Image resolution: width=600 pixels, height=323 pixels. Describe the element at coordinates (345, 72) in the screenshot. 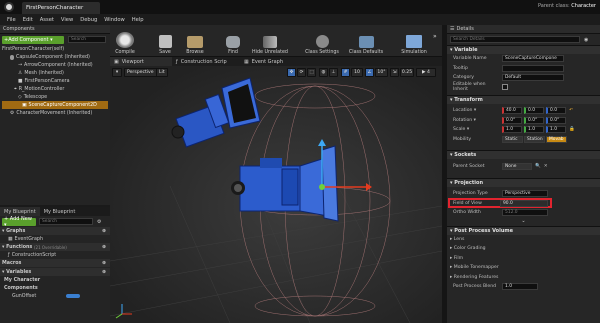

I see `grid-snap-button: #` at that location.